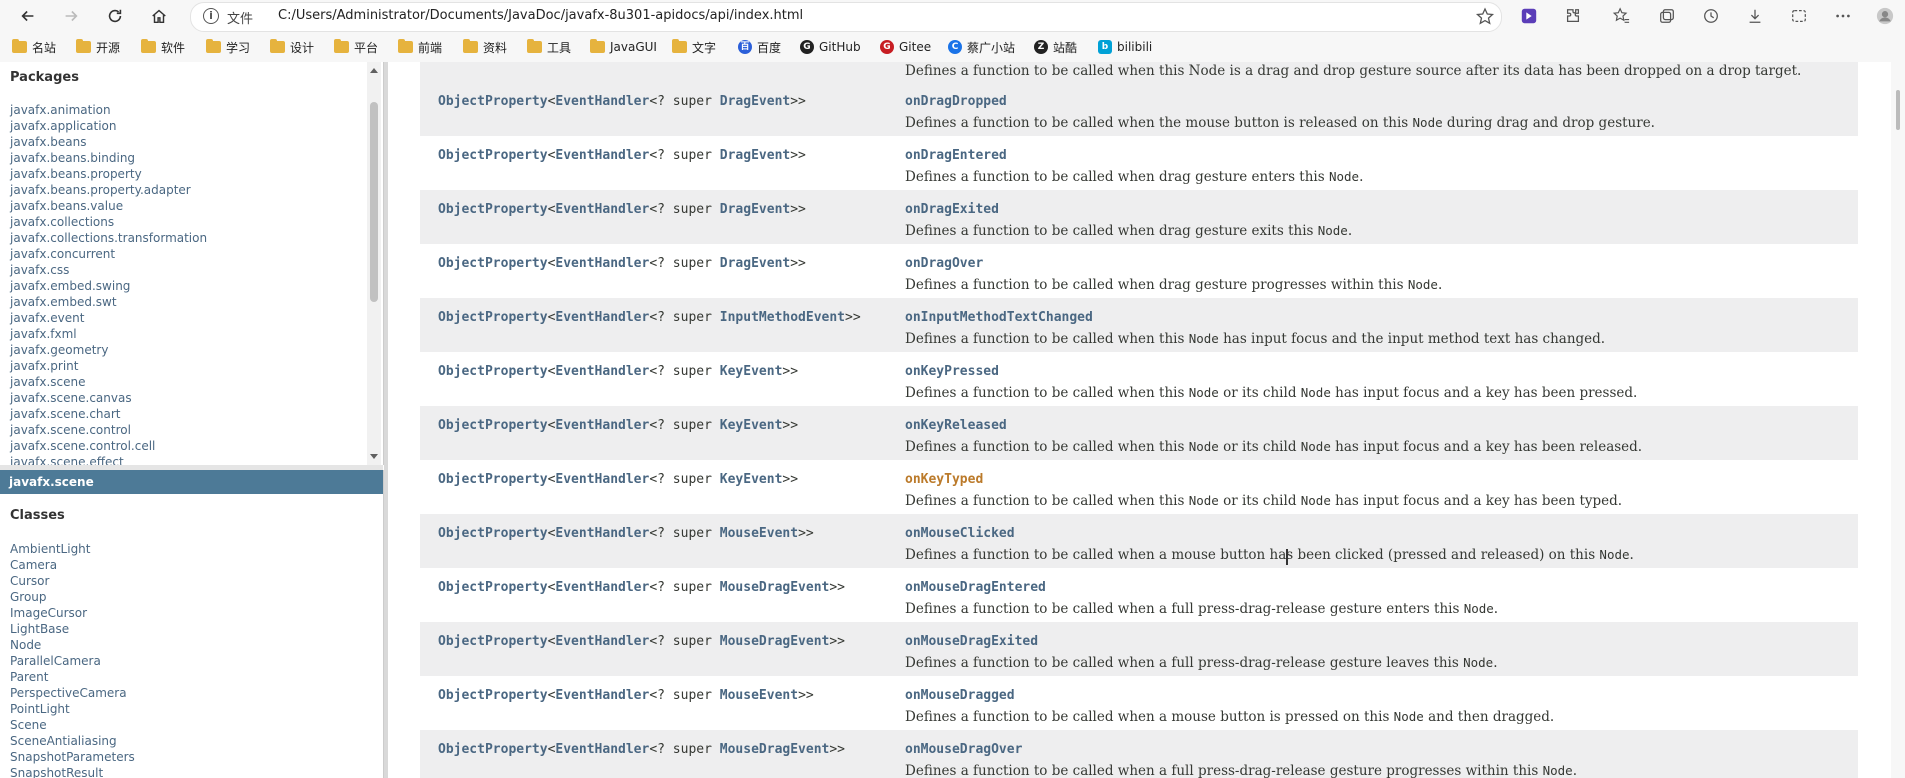  What do you see at coordinates (108, 430) in the screenshot?
I see `package-link: javafx.scene.control` at bounding box center [108, 430].